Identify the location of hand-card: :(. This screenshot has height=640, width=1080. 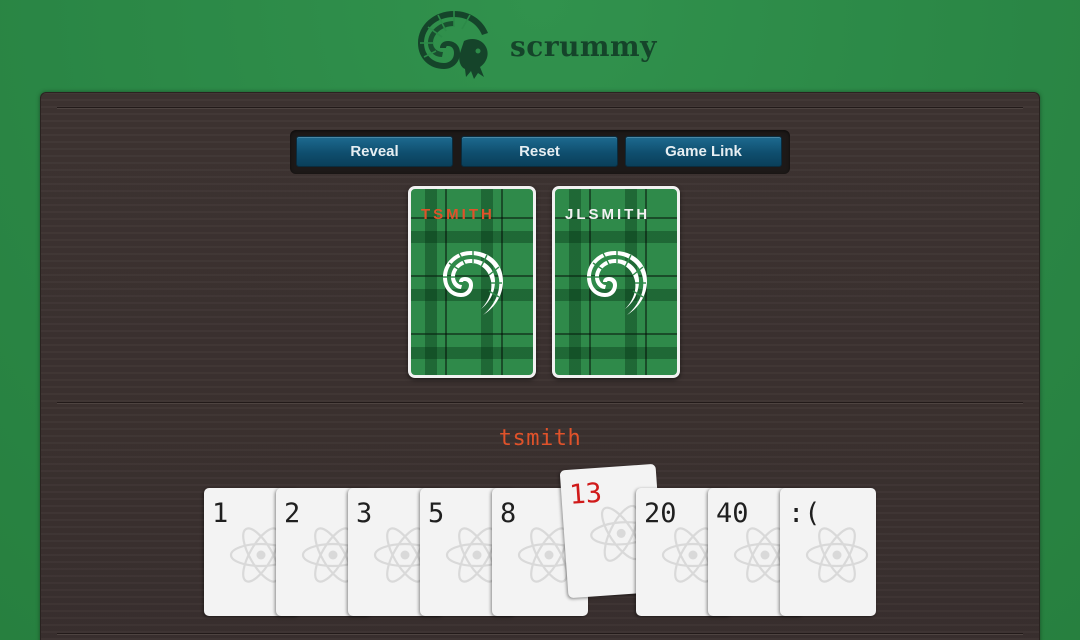
(828, 552).